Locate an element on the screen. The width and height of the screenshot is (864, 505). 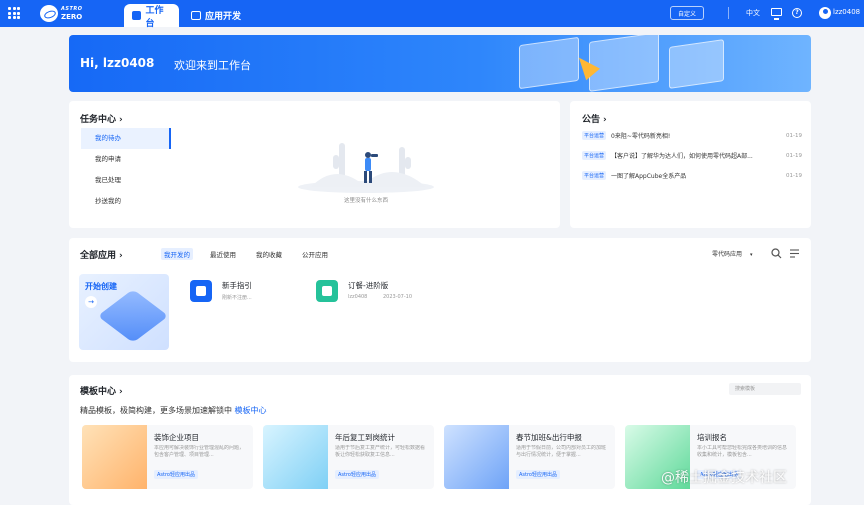
task-nav: 我的待办 我的申请 我已处理 抄送我的 is located at coordinates (126, 170).